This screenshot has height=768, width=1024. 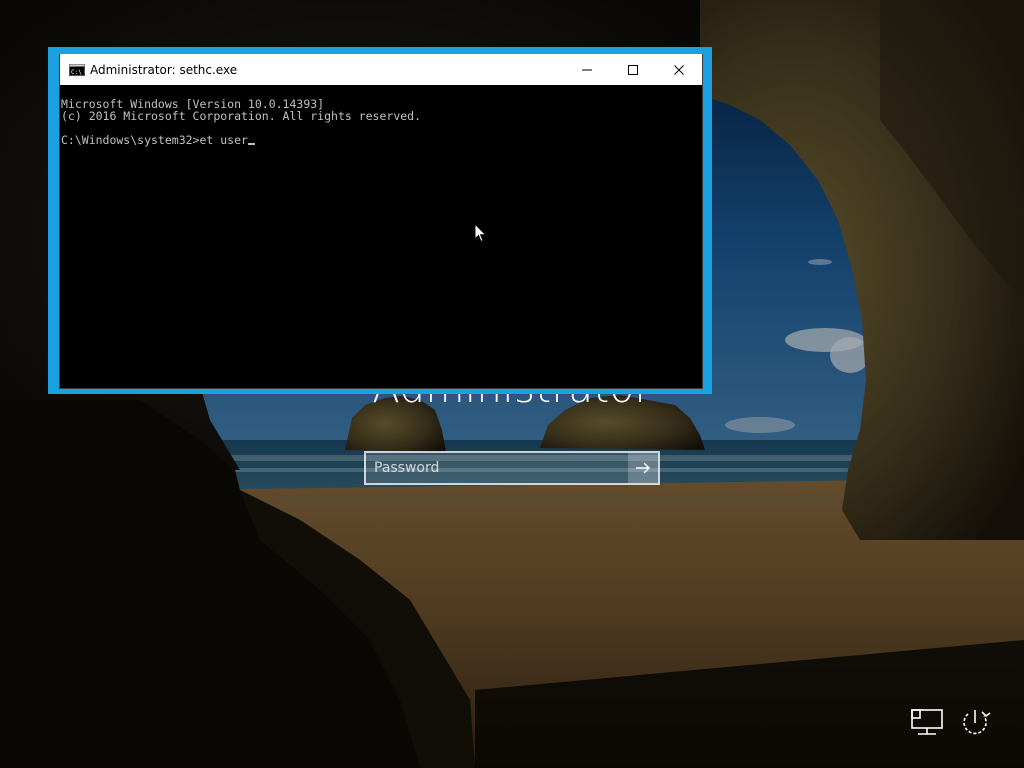 I want to click on text-cursor, so click(x=251, y=144).